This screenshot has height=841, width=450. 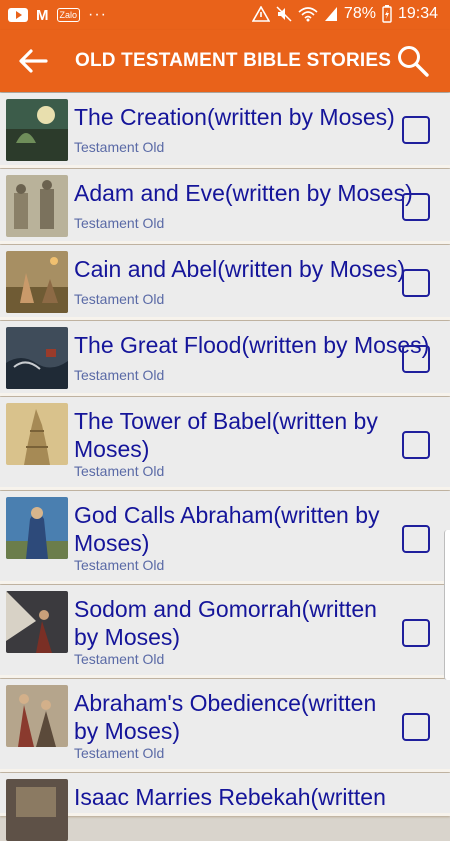 I want to click on story-title: Cain and Abel(written by Moses), so click(x=240, y=269).